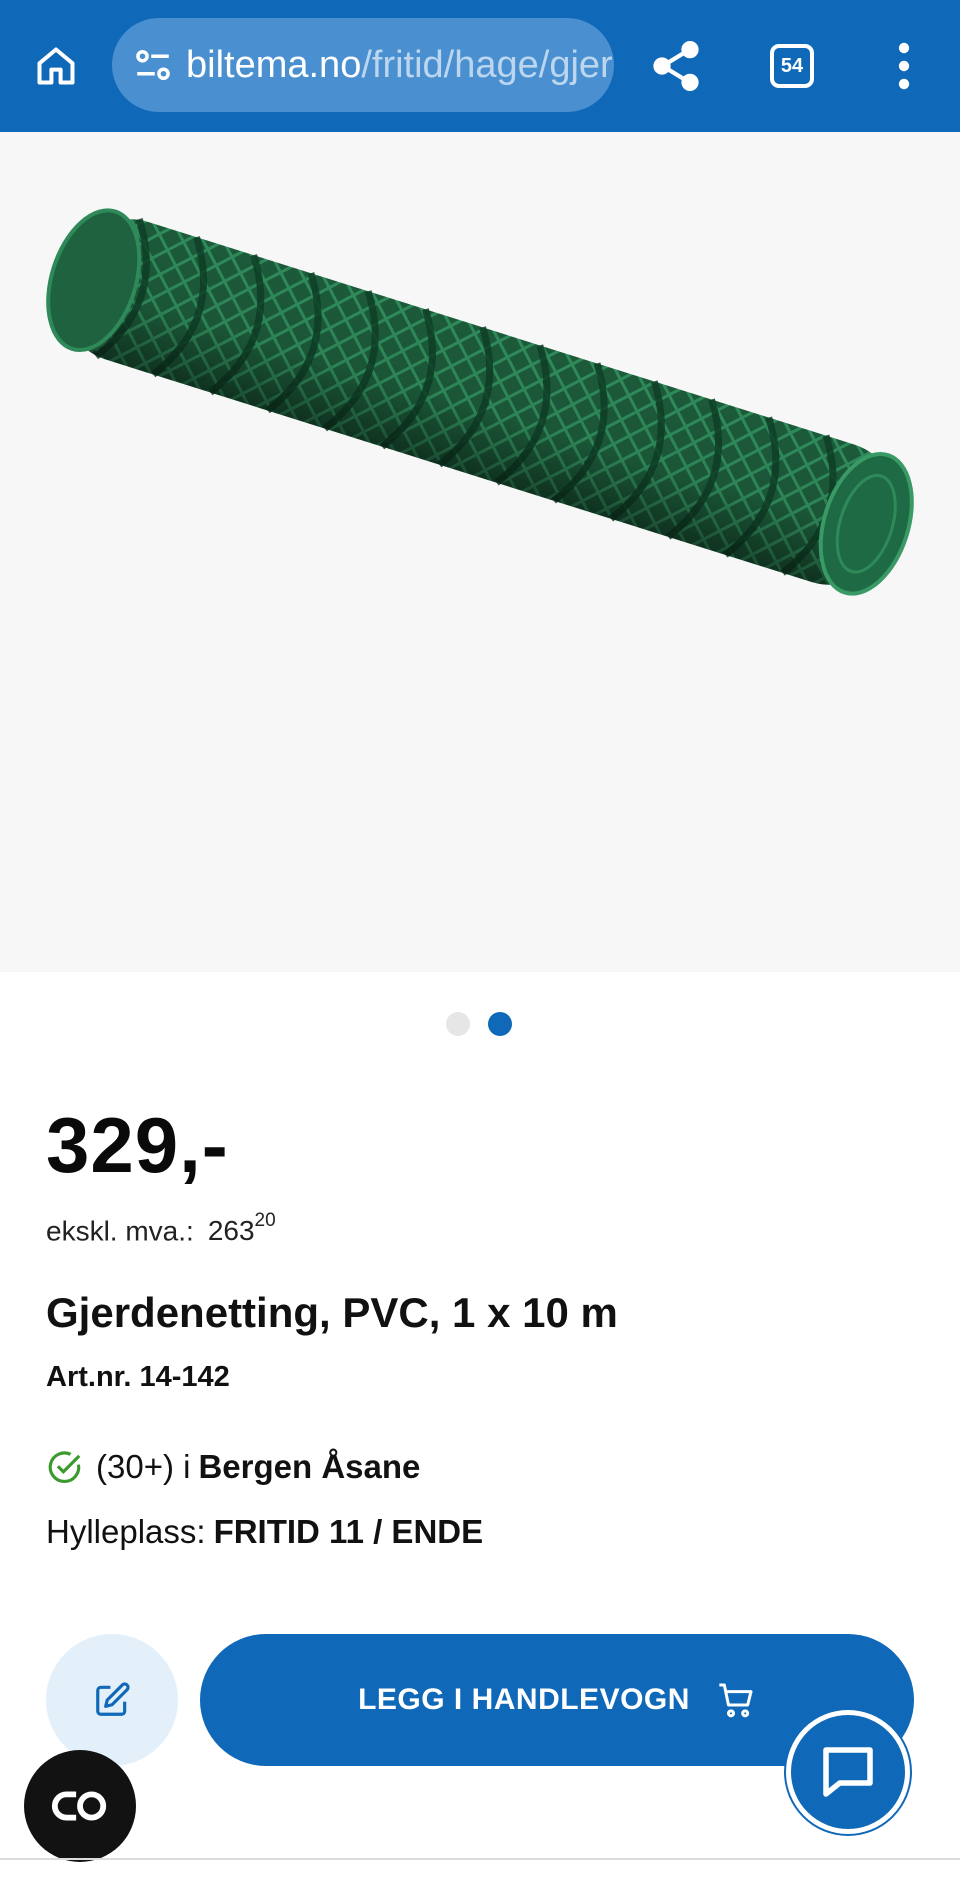  I want to click on stock-status: (30+) i Bergen Åsane, so click(233, 1467).